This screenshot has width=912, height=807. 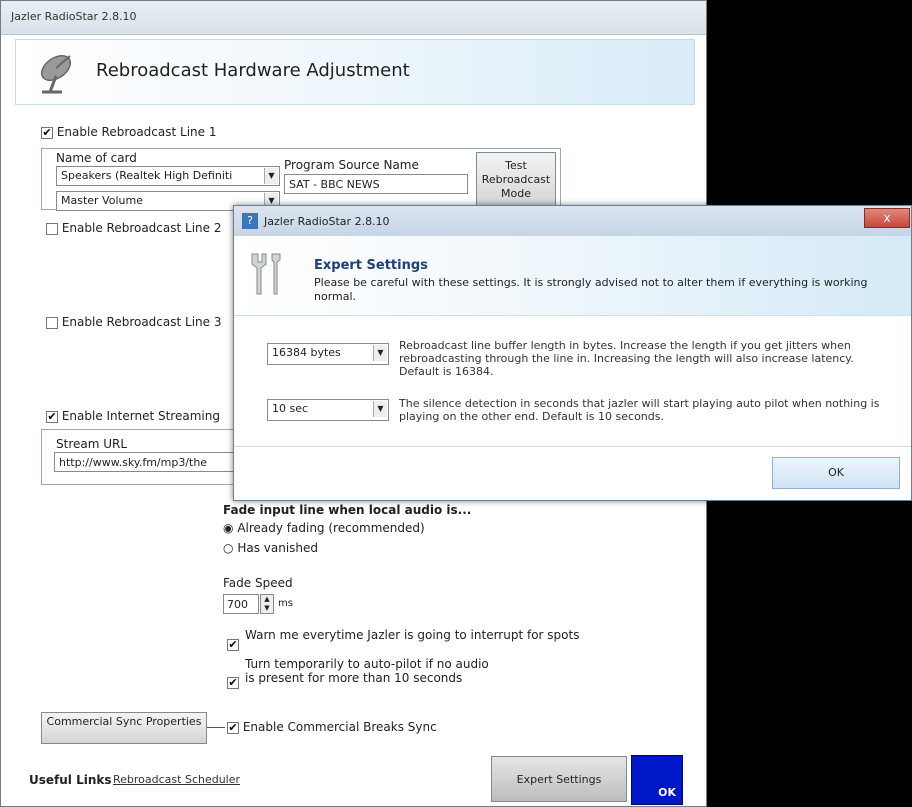 What do you see at coordinates (339, 727) in the screenshot?
I see `commercial-sync-label: Enable Commercial Breaks Sync` at bounding box center [339, 727].